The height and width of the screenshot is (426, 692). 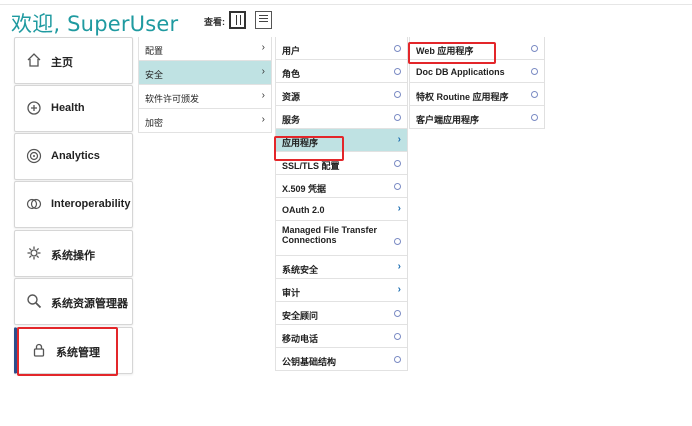 What do you see at coordinates (341, 267) in the screenshot?
I see `submenu-item-system-security: 系统安全 ›` at bounding box center [341, 267].